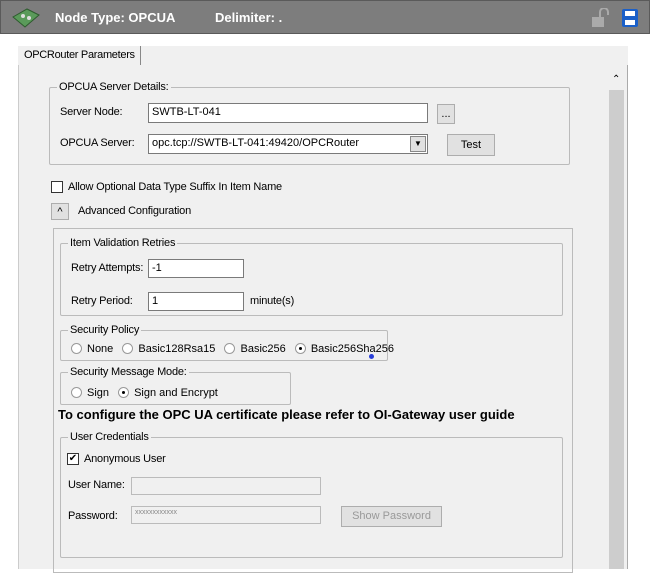 Image resolution: width=650 pixels, height=573 pixels. What do you see at coordinates (196, 301) in the screenshot?
I see `retry-period-input: 1` at bounding box center [196, 301].